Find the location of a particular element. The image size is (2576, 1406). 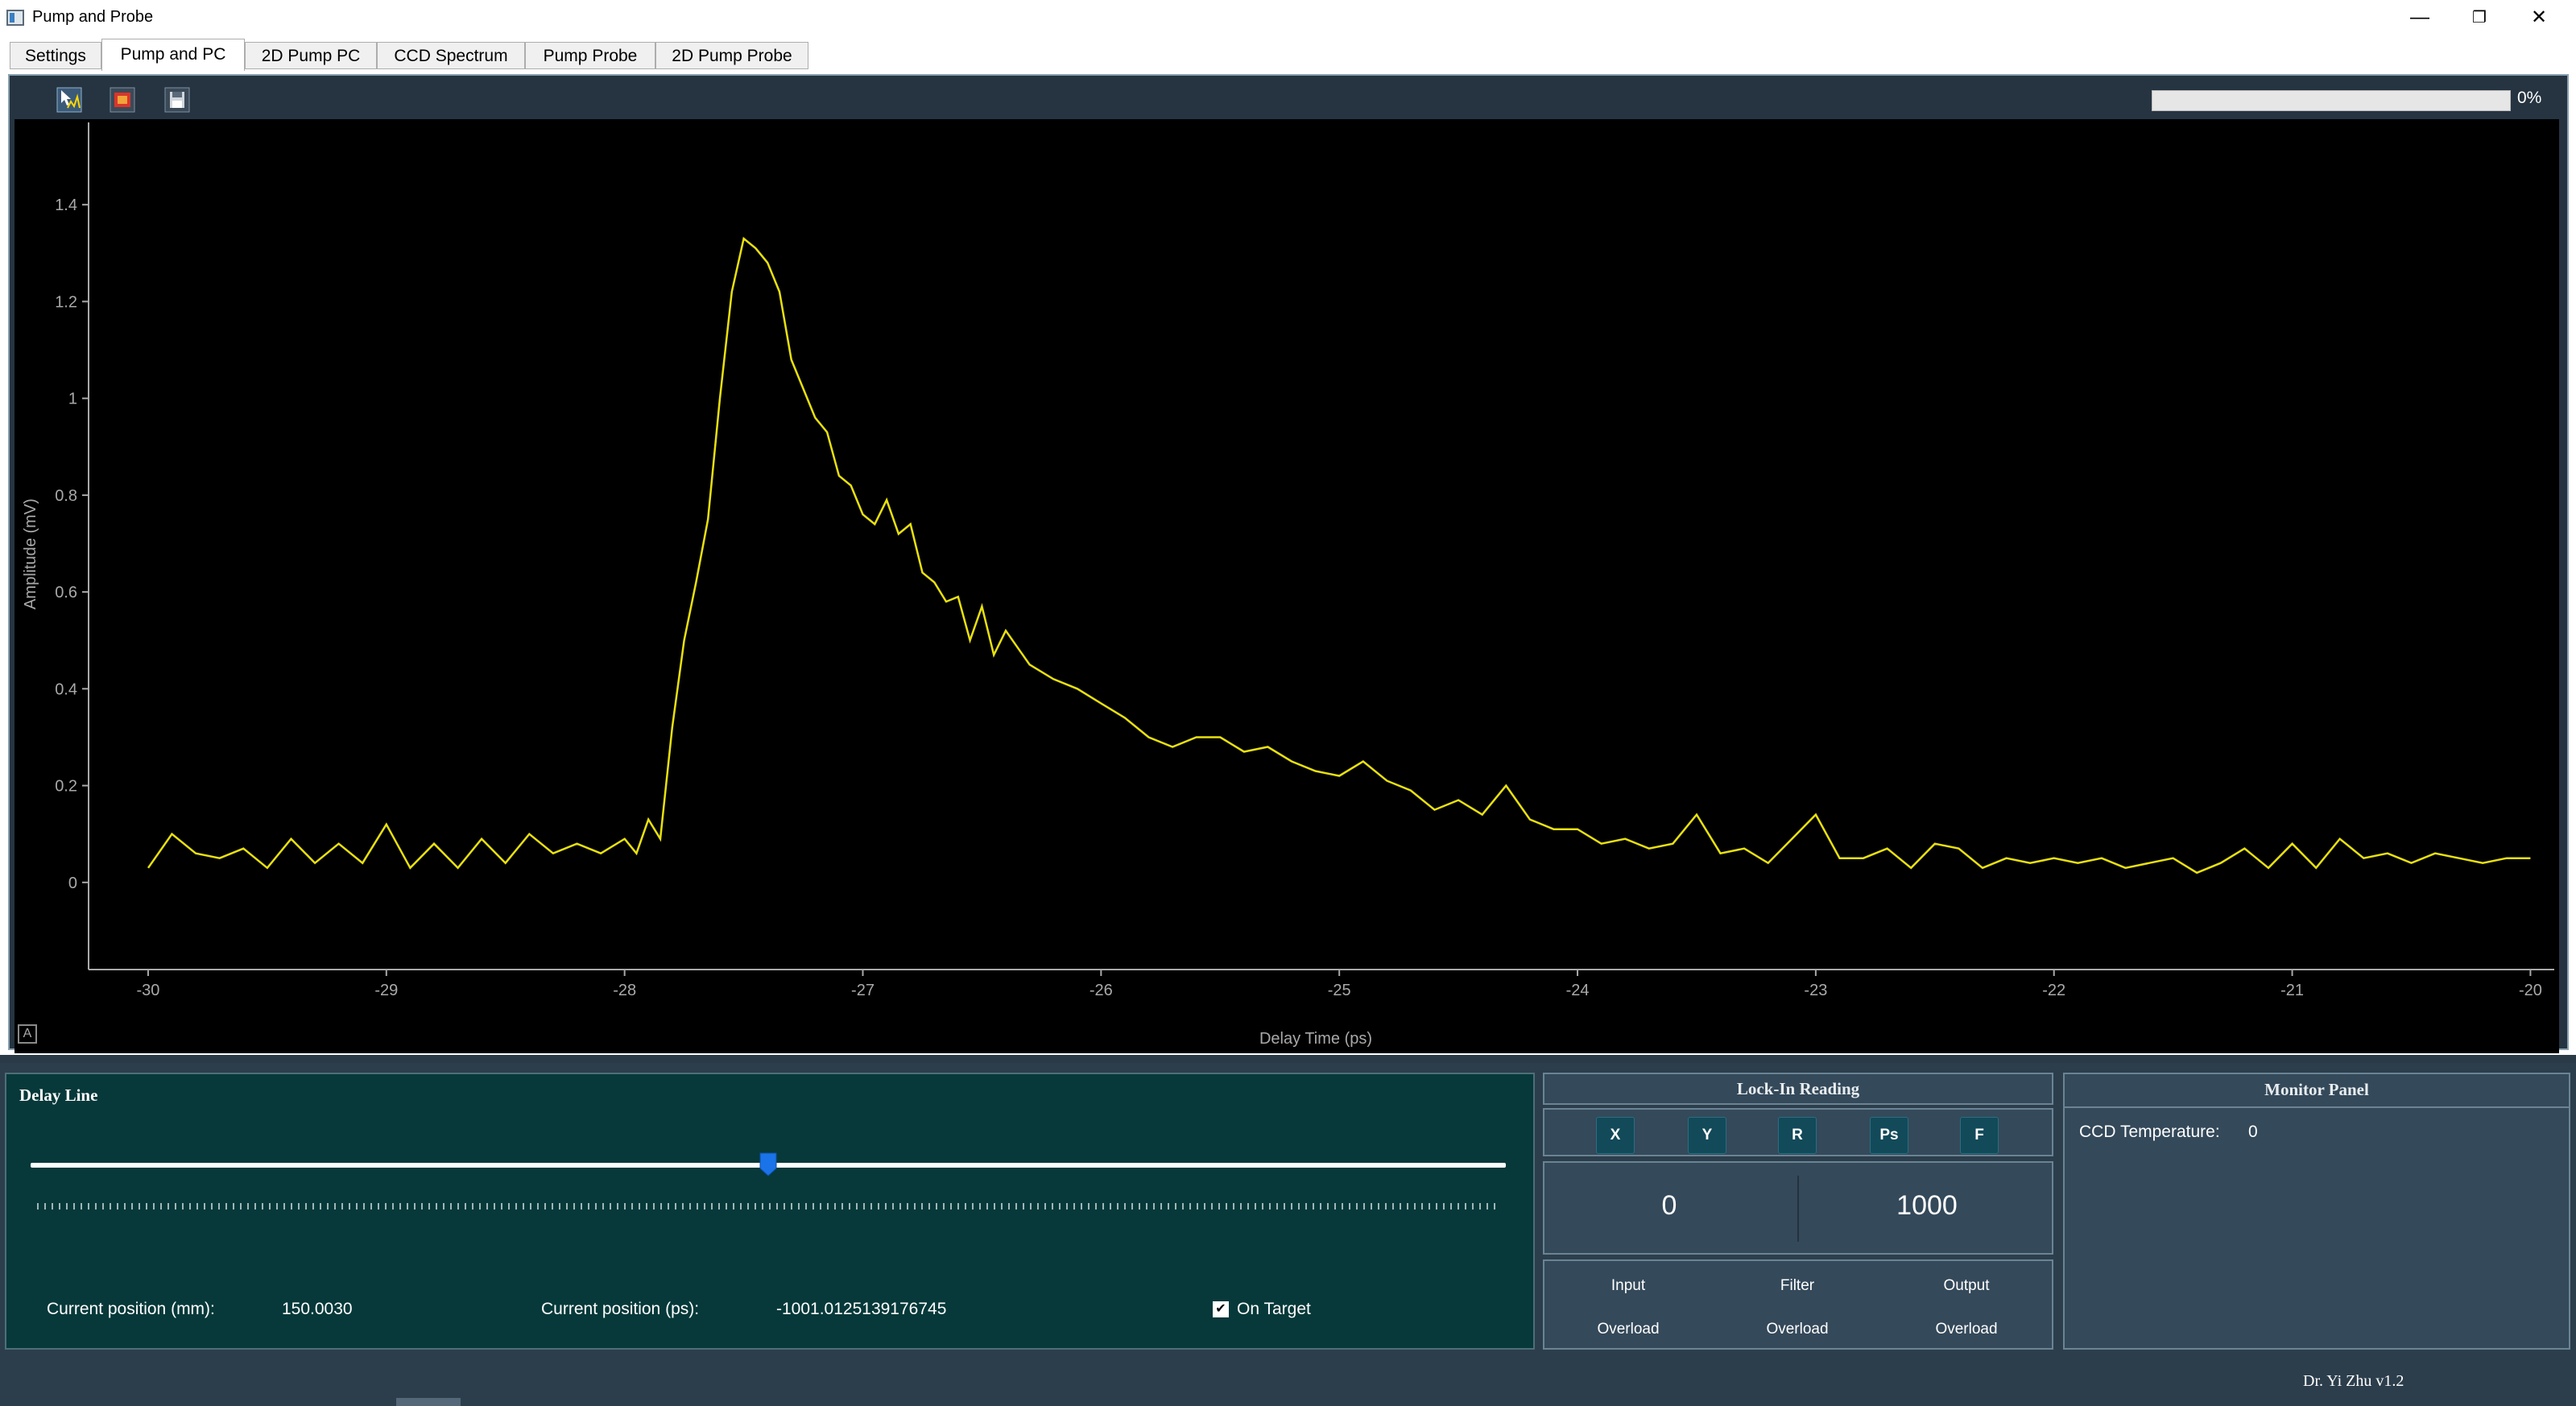

tab-2d-pump-probe: 2D Pump Probe is located at coordinates (732, 55).